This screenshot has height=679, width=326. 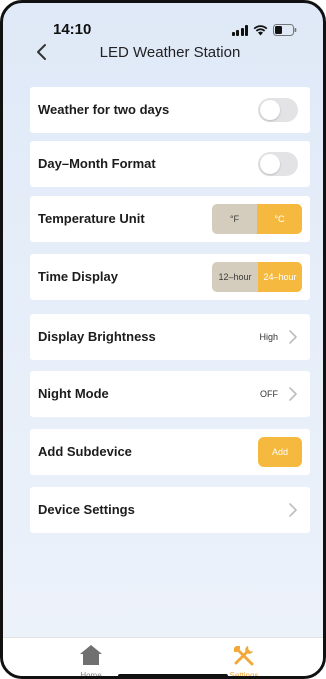 What do you see at coordinates (163, 658) in the screenshot?
I see `tab-bar: Home Settings` at bounding box center [163, 658].